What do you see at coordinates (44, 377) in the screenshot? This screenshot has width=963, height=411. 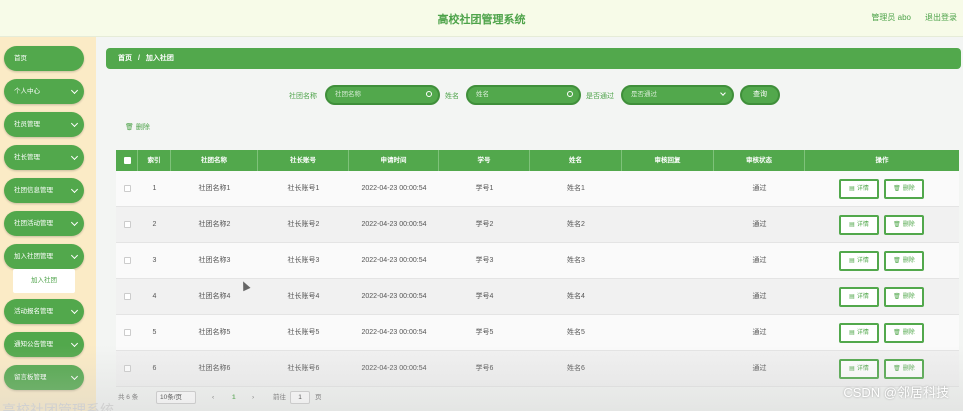 I see `sidebar-item-message-board-management: 留言板管理` at bounding box center [44, 377].